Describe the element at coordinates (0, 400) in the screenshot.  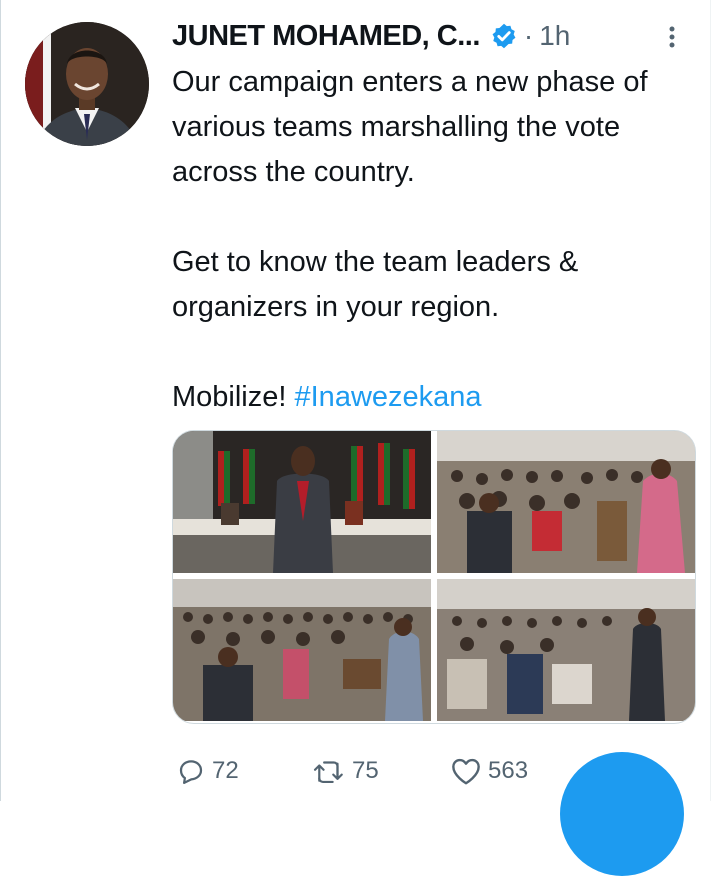
I see `timeline-left-border` at that location.